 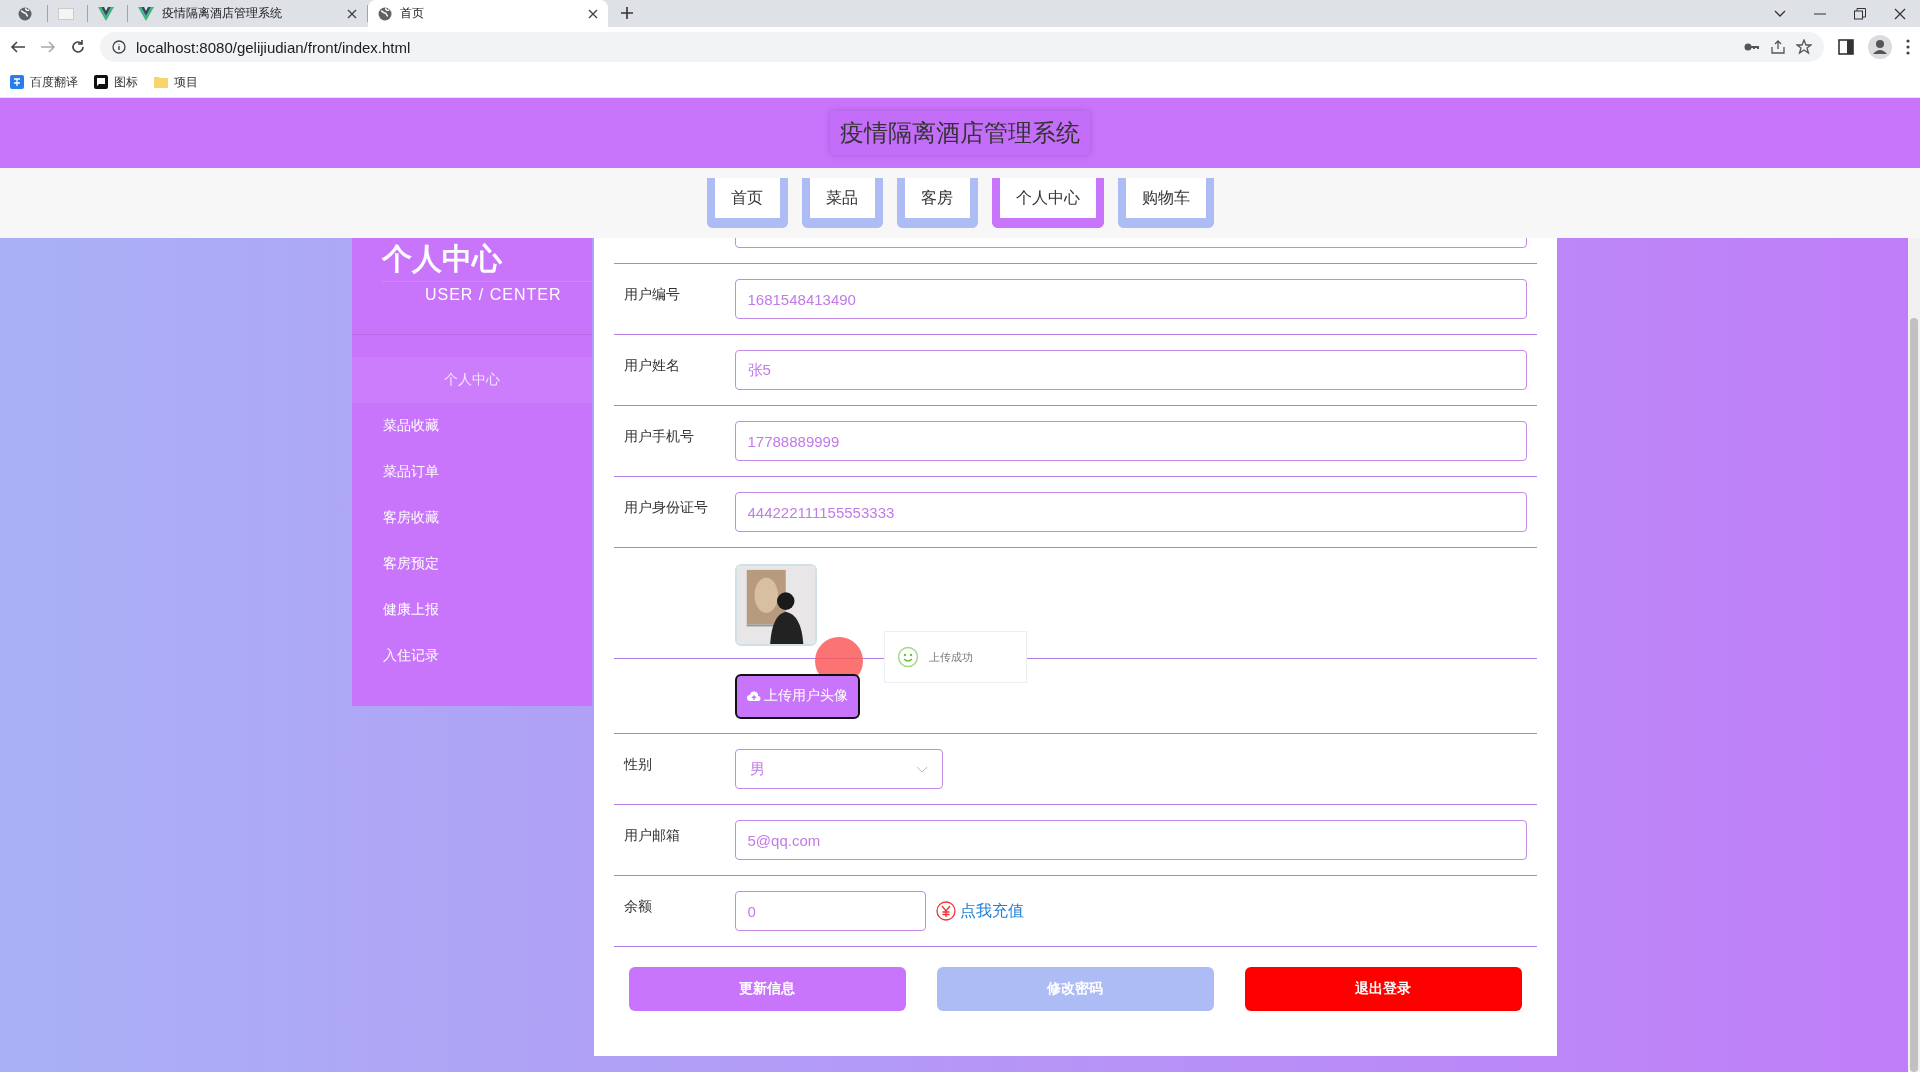 What do you see at coordinates (471, 472) in the screenshot?
I see `sidebar-item: 菜品订单` at bounding box center [471, 472].